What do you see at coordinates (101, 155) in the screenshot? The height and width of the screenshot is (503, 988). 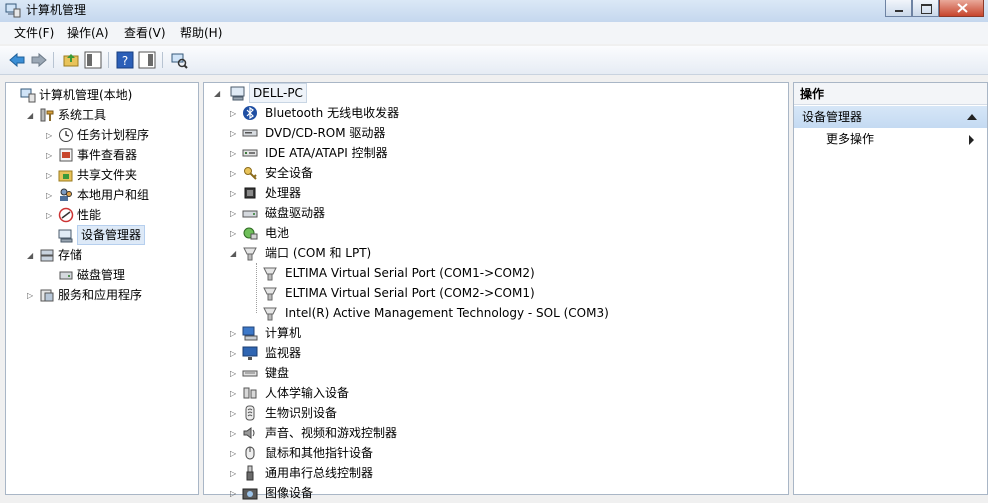 I see `tree-item-3: ▷ 事件查看器` at bounding box center [101, 155].